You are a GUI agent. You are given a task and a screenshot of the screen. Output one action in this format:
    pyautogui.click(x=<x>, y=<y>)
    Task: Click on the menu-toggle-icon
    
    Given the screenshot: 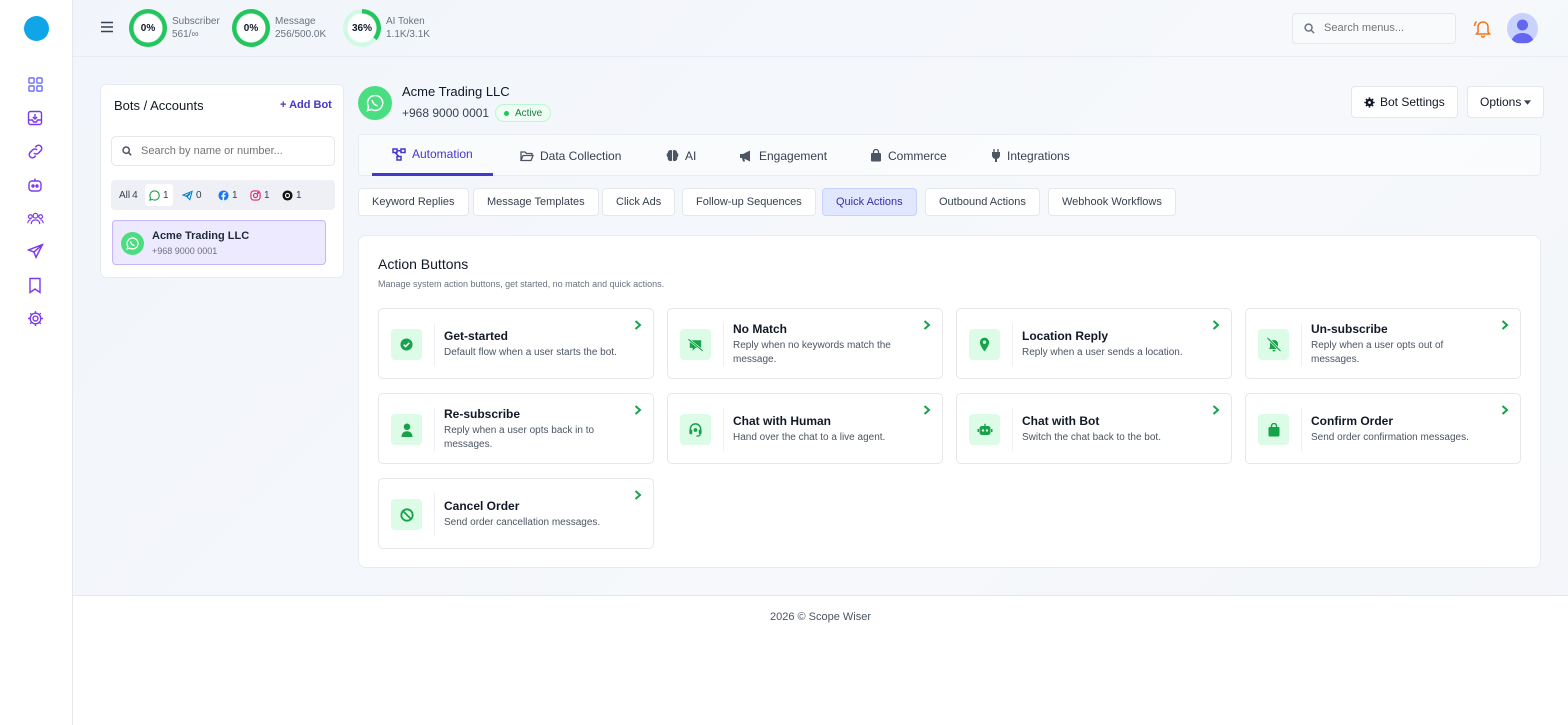 What is the action you would take?
    pyautogui.click(x=108, y=28)
    